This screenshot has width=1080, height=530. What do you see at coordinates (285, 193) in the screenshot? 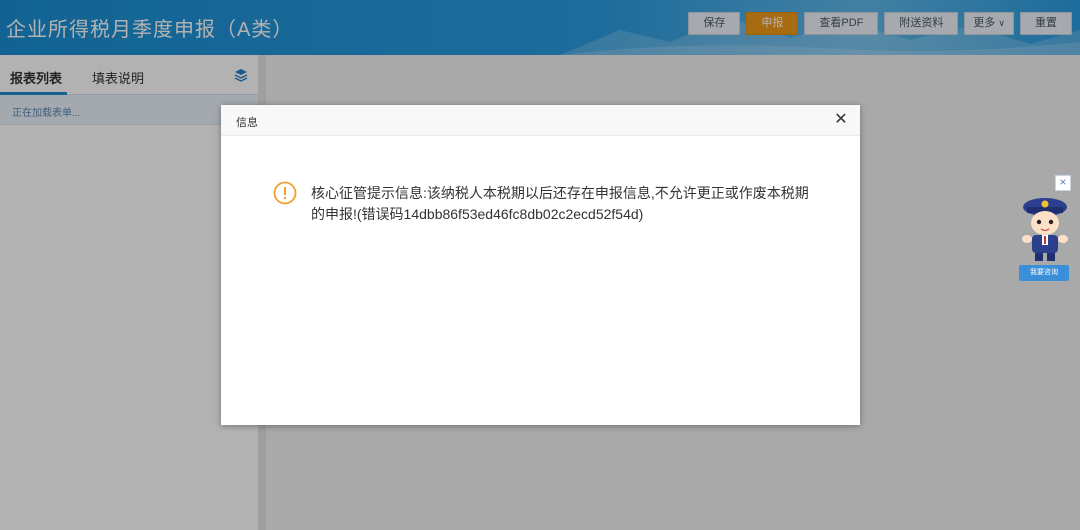
I see `warning-icon` at bounding box center [285, 193].